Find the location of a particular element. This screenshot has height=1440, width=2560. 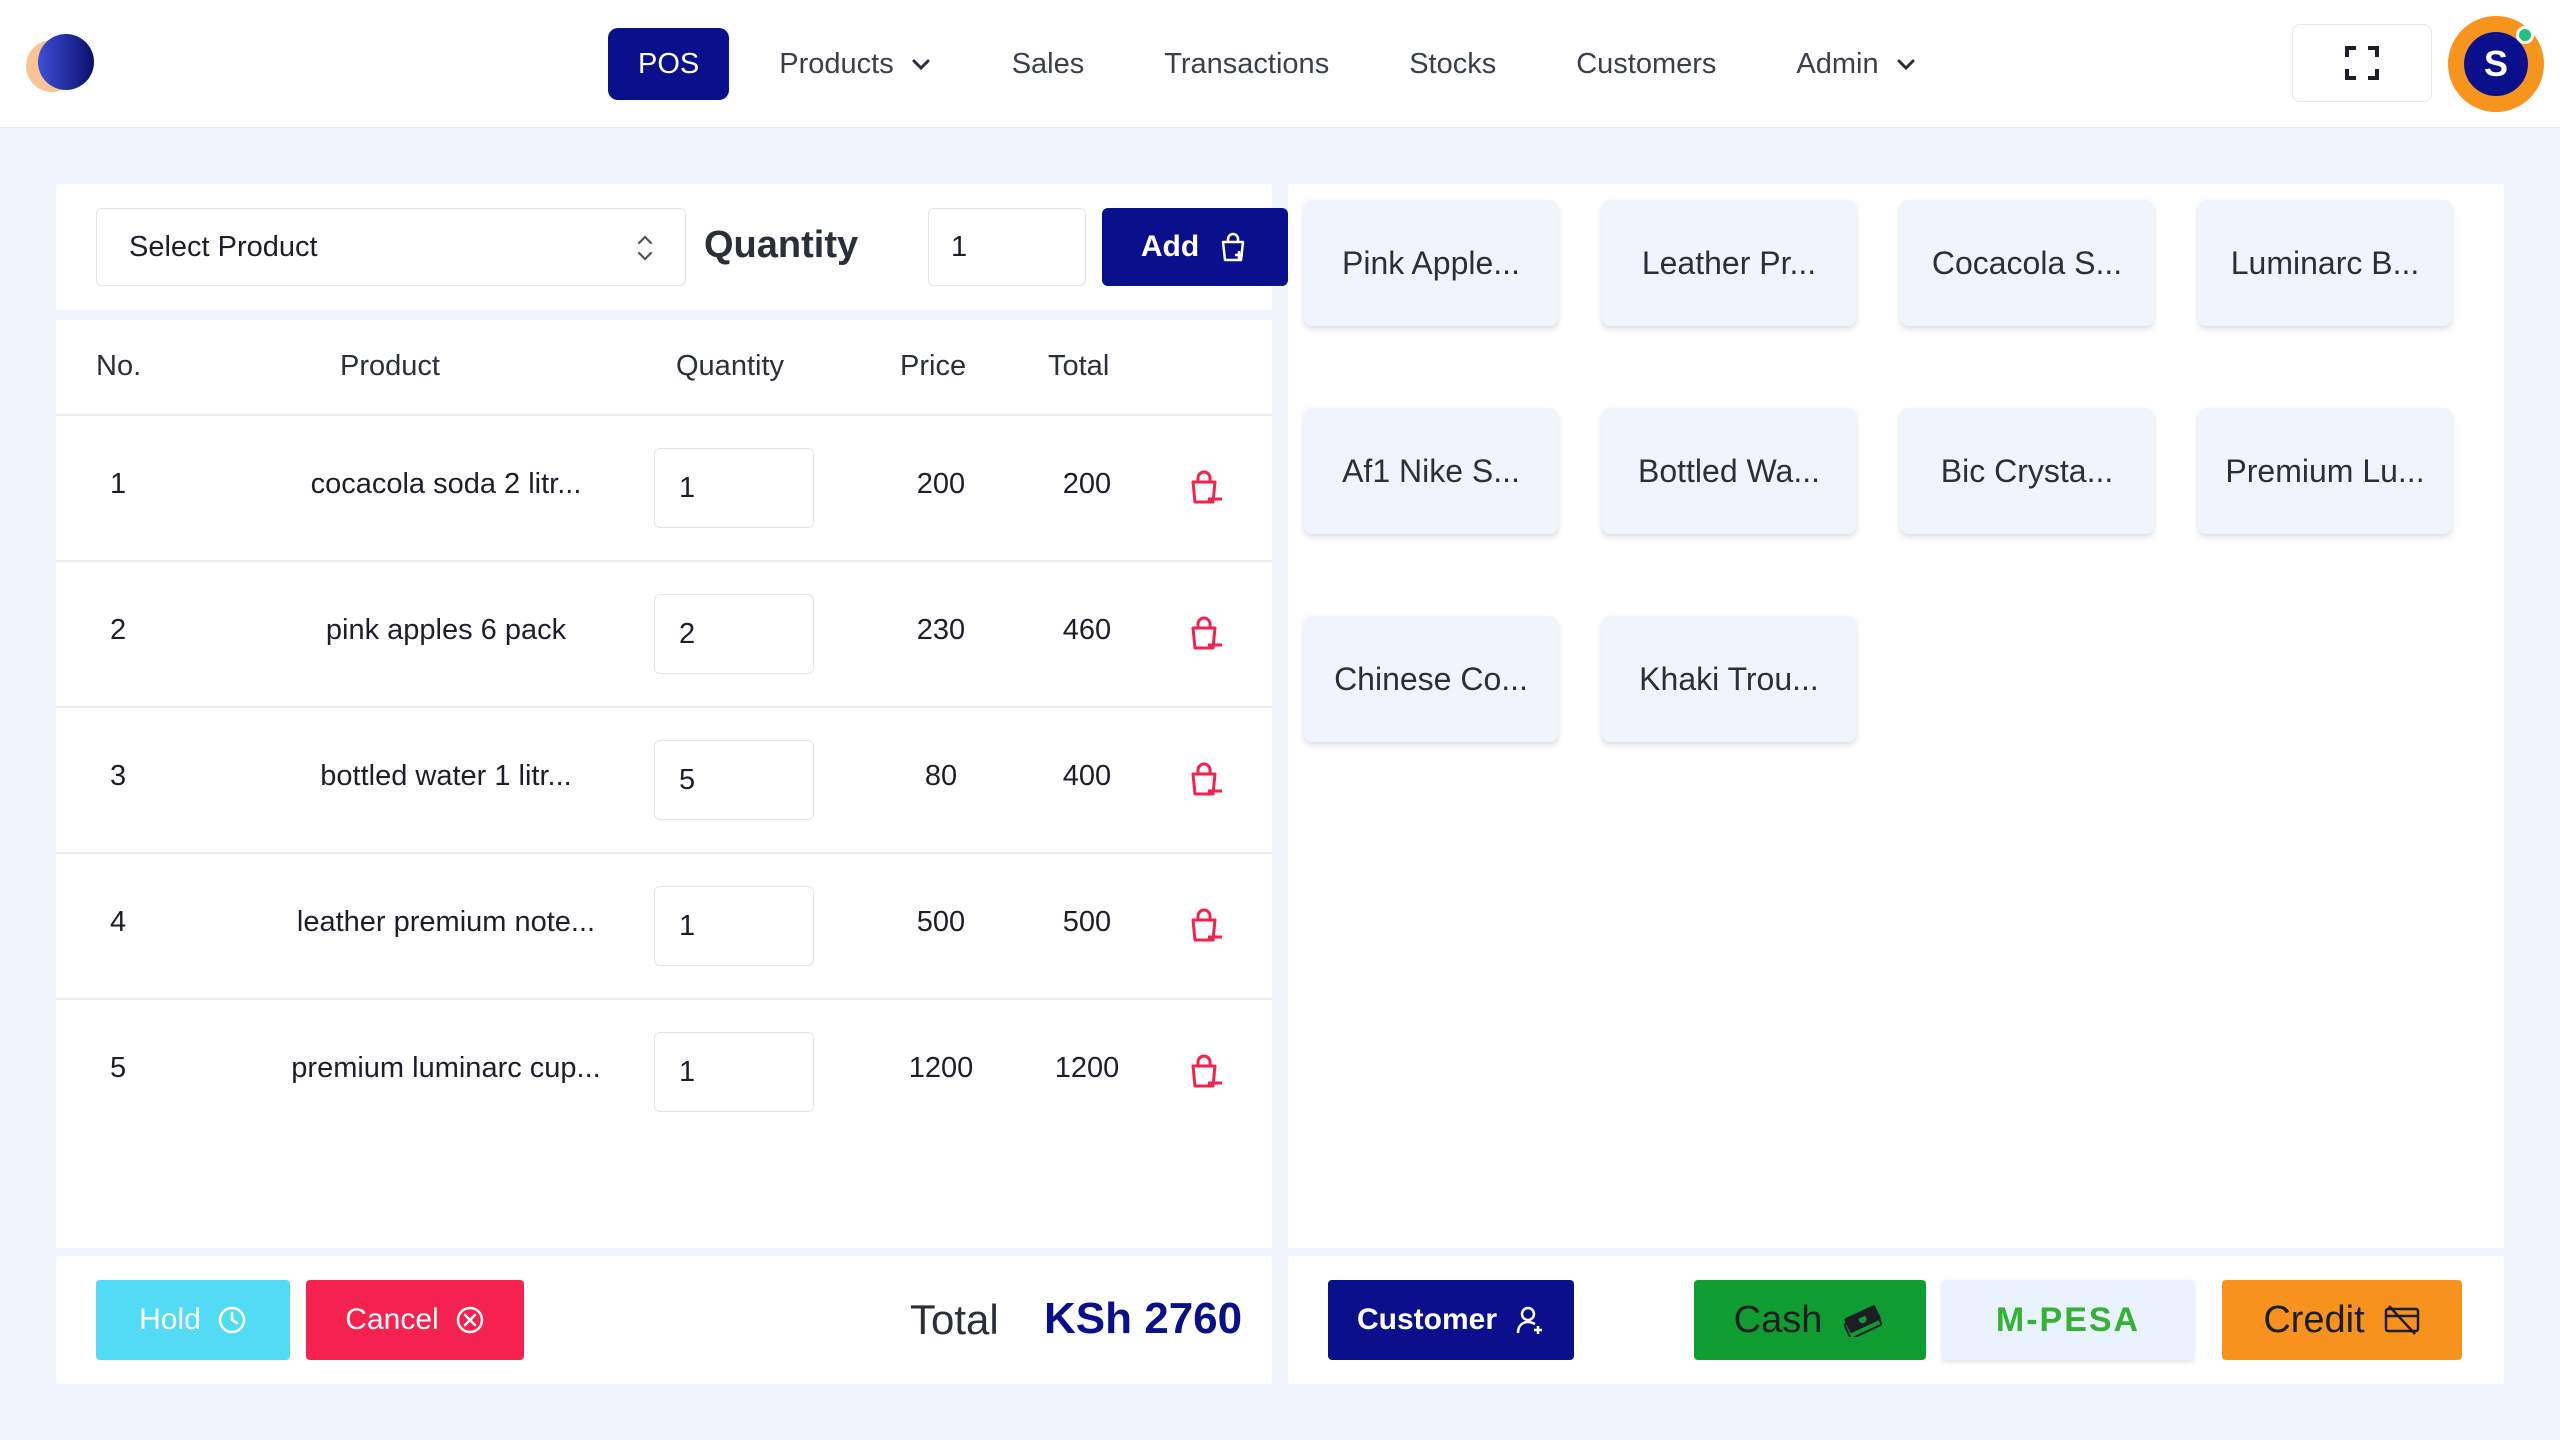

online-status-indicator is located at coordinates (2525, 35).